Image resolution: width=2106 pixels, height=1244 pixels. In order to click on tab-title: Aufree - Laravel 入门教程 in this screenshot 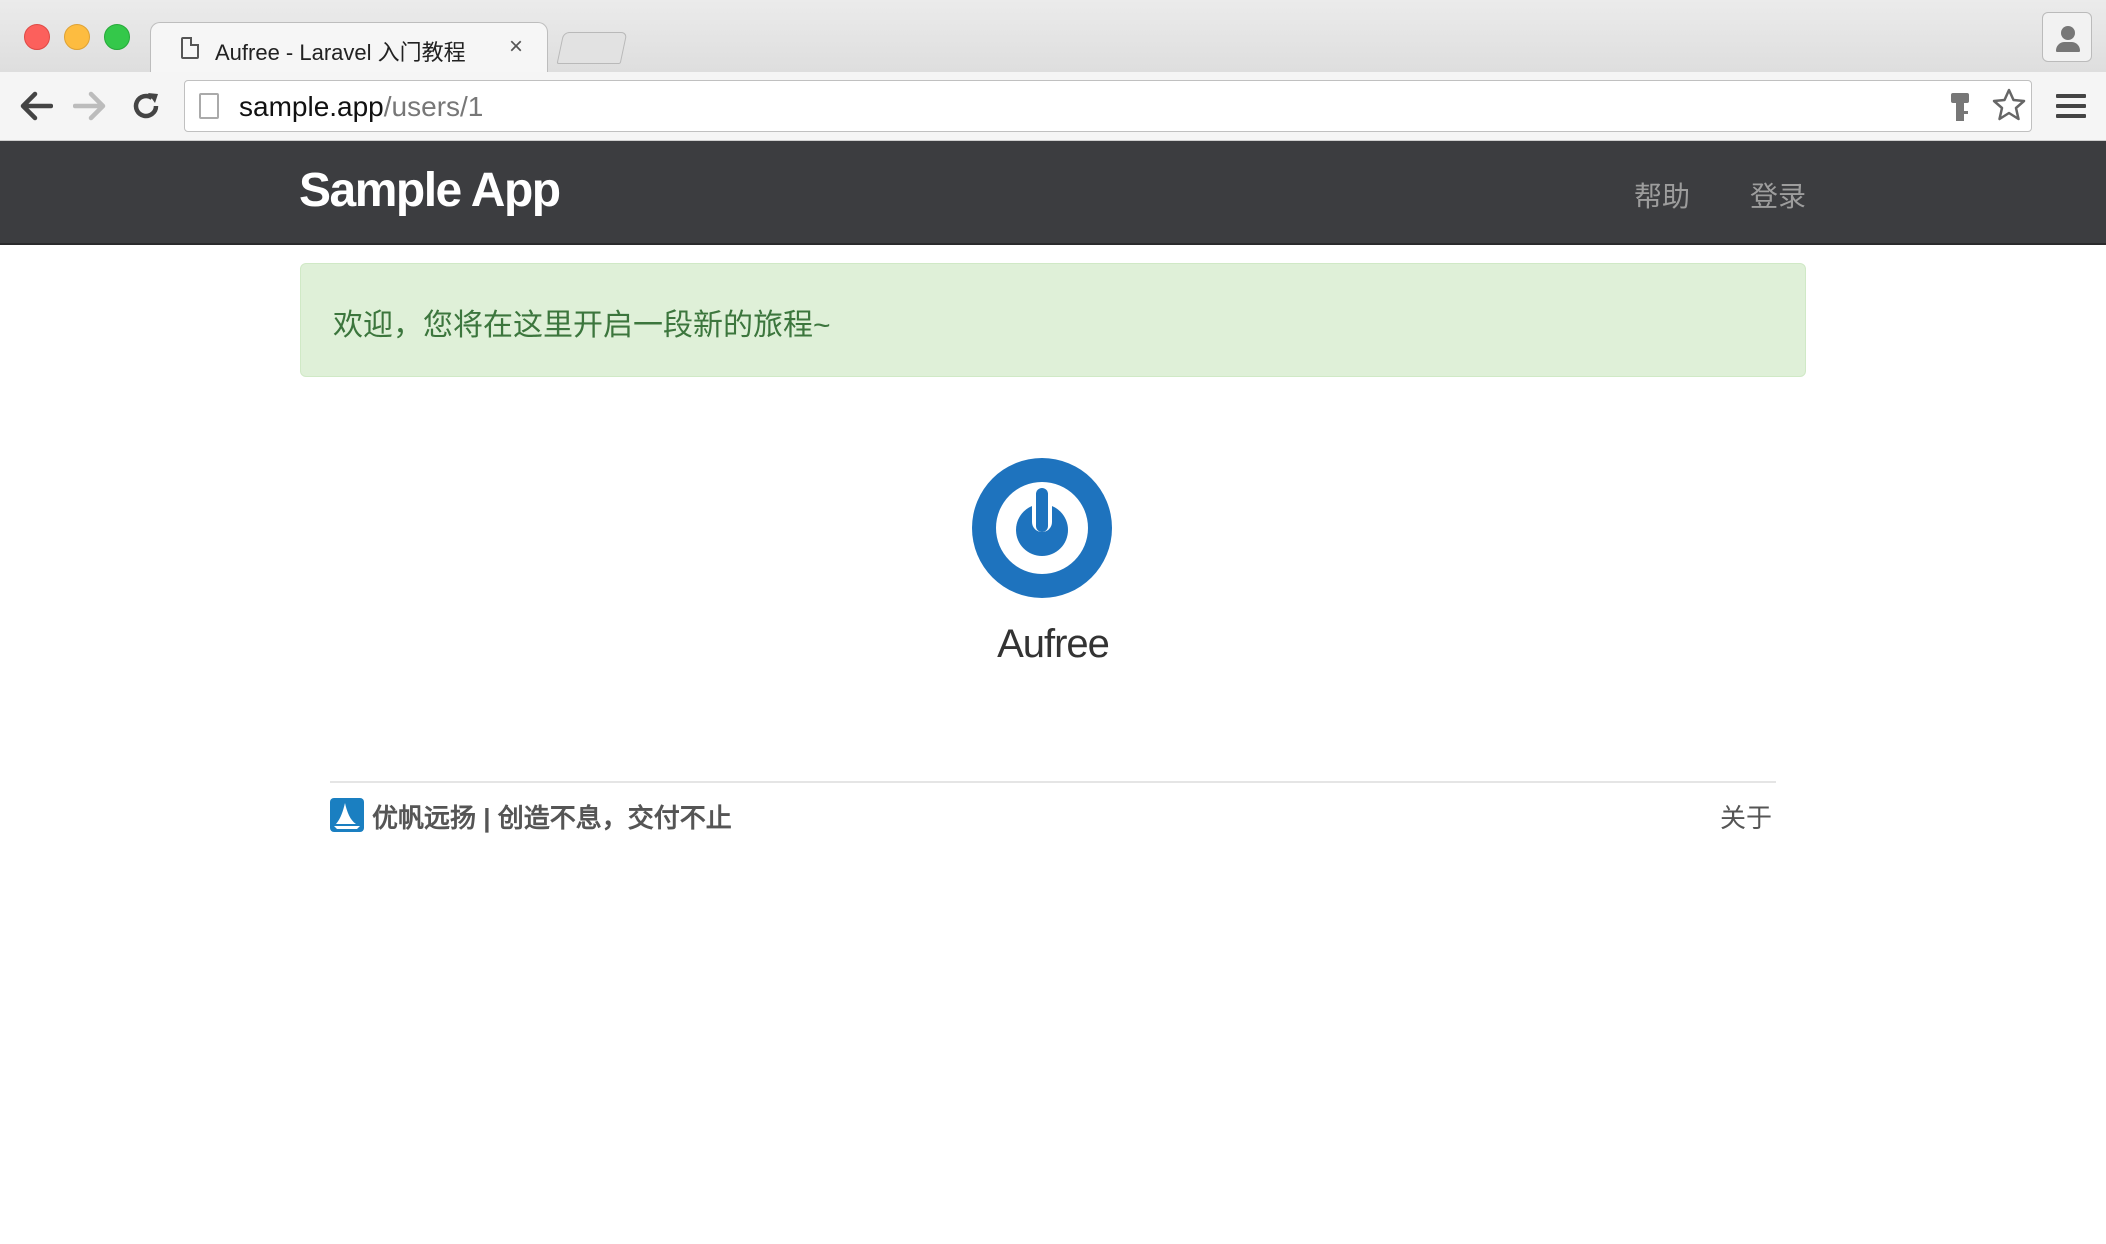, I will do `click(340, 52)`.